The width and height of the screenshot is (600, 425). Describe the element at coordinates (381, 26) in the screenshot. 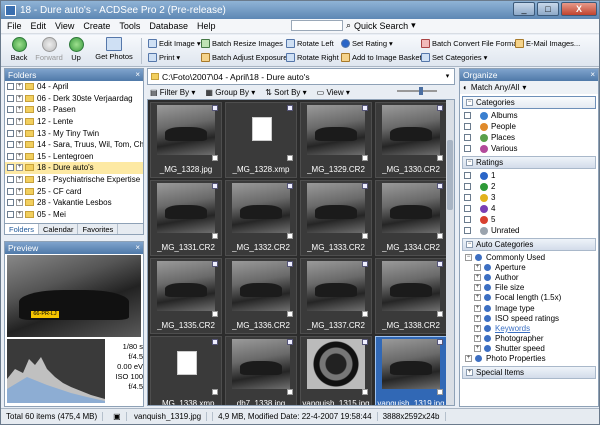

I see `quick-search-label: Quick Search` at that location.